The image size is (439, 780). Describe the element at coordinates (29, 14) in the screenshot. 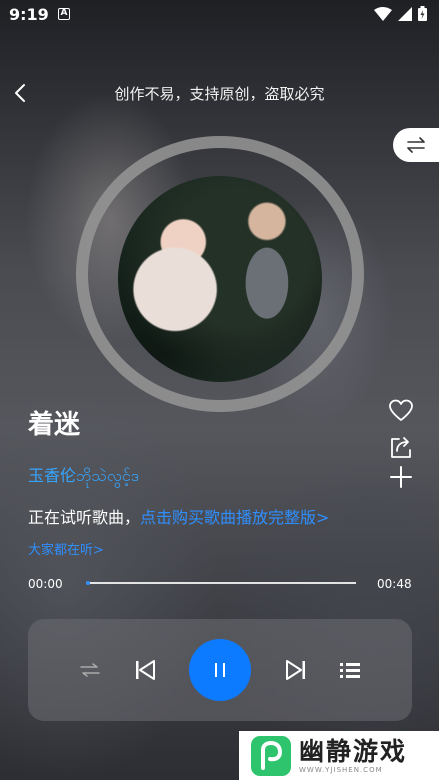

I see `status-time: 9:19` at that location.